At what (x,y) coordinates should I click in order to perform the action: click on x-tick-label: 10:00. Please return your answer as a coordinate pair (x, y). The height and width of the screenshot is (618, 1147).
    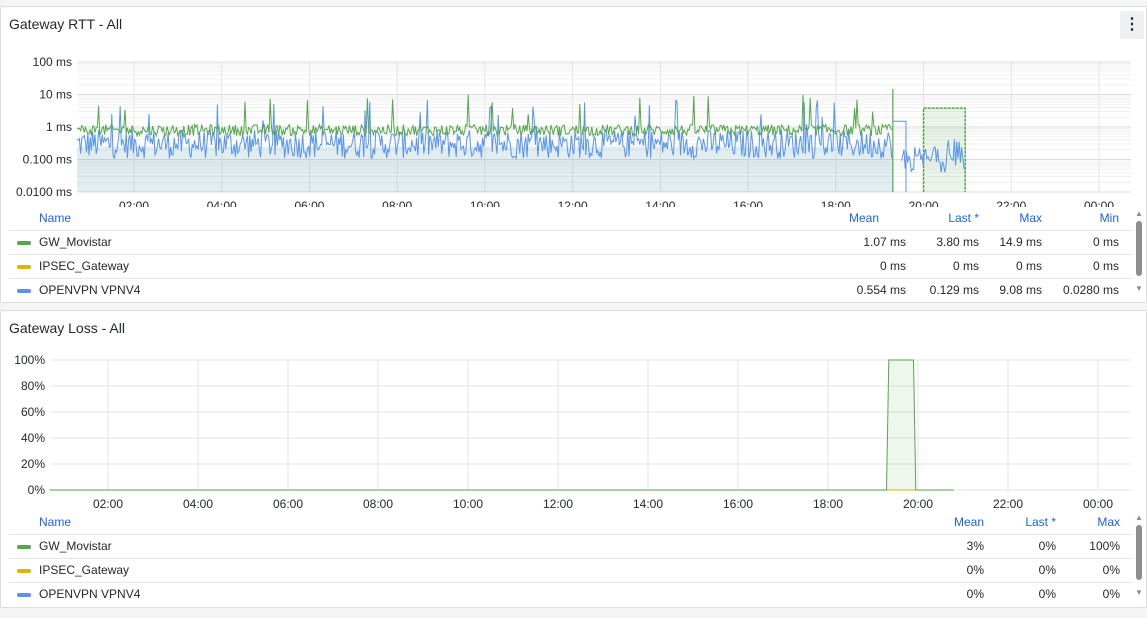
    Looking at the image, I should click on (485, 203).